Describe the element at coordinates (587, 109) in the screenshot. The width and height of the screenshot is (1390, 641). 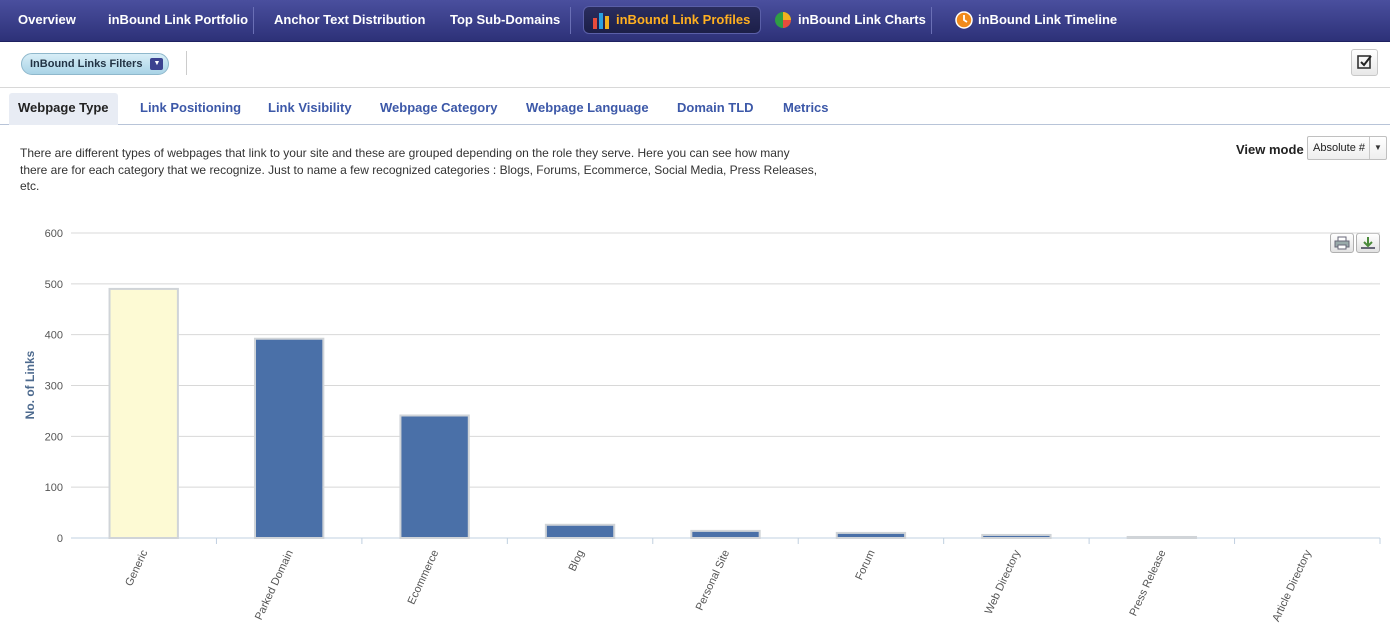
I see `tab-webpage-language: Webpage Language` at that location.